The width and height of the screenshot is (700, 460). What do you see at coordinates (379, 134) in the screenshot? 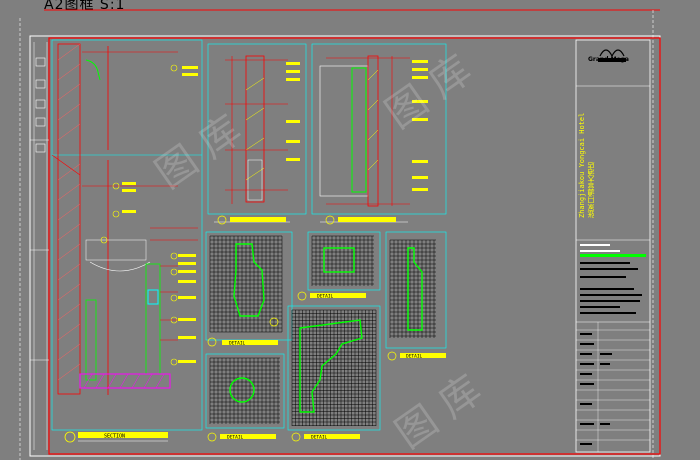
I see `detail-top-right` at bounding box center [379, 134].